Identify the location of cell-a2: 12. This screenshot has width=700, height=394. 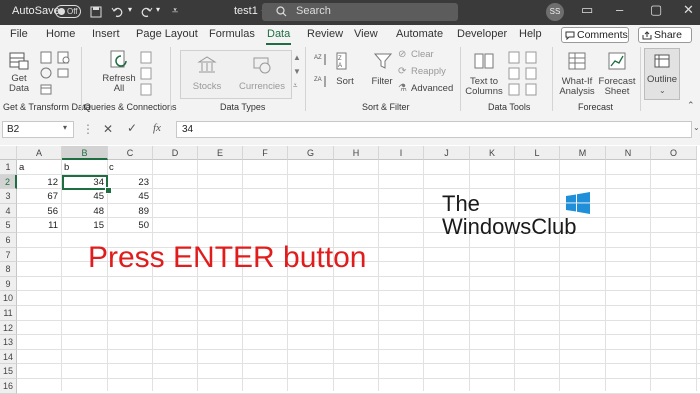
(38, 183).